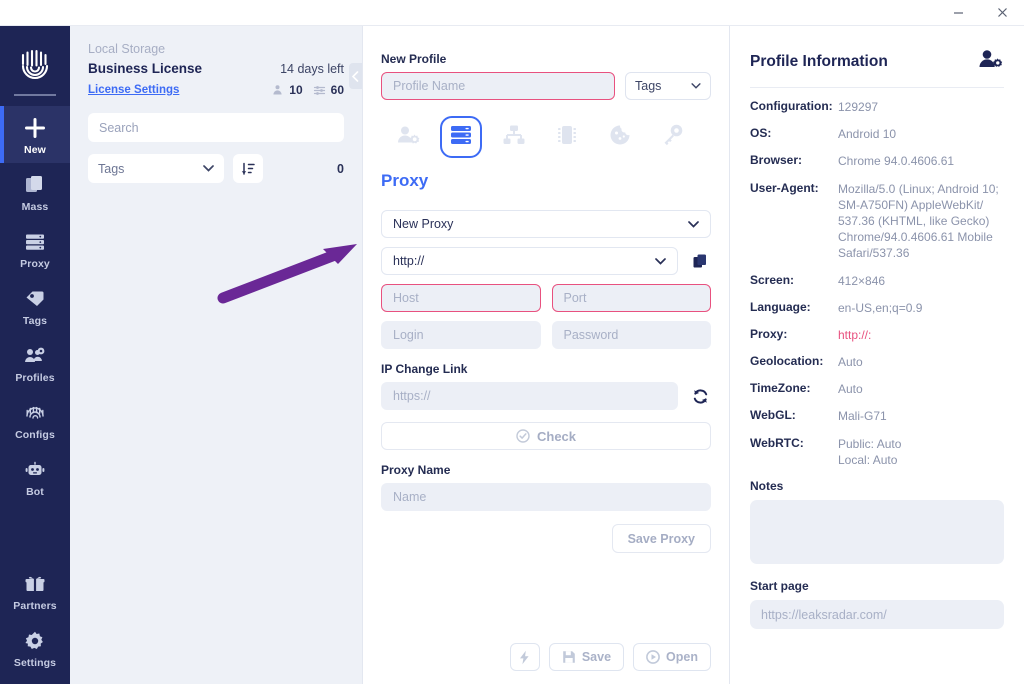  I want to click on sort-button, so click(248, 168).